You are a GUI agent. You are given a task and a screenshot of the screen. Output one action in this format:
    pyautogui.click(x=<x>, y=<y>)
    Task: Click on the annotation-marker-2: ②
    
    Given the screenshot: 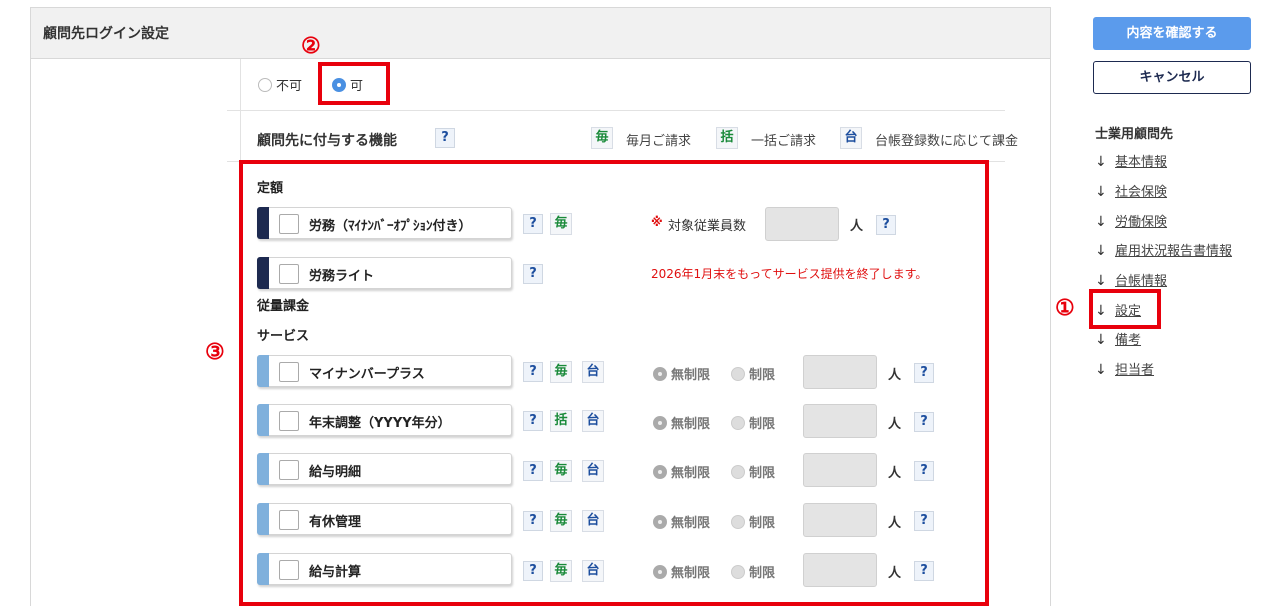 What is the action you would take?
    pyautogui.click(x=311, y=46)
    